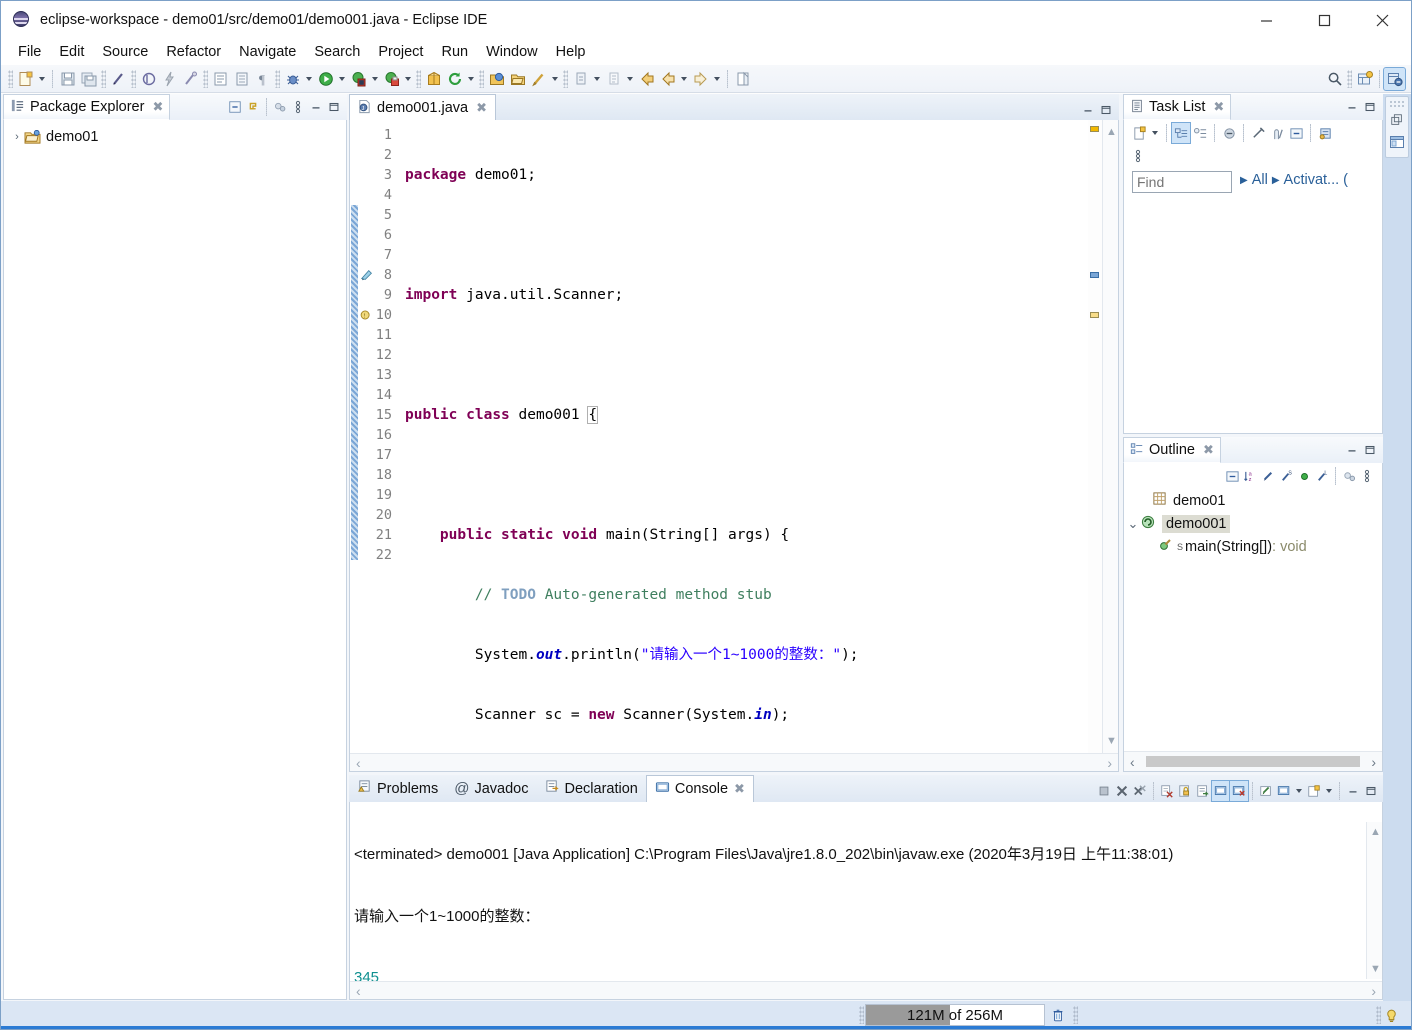 The height and width of the screenshot is (1030, 1412). Describe the element at coordinates (309, 79) in the screenshot. I see `debug-dropdown` at that location.